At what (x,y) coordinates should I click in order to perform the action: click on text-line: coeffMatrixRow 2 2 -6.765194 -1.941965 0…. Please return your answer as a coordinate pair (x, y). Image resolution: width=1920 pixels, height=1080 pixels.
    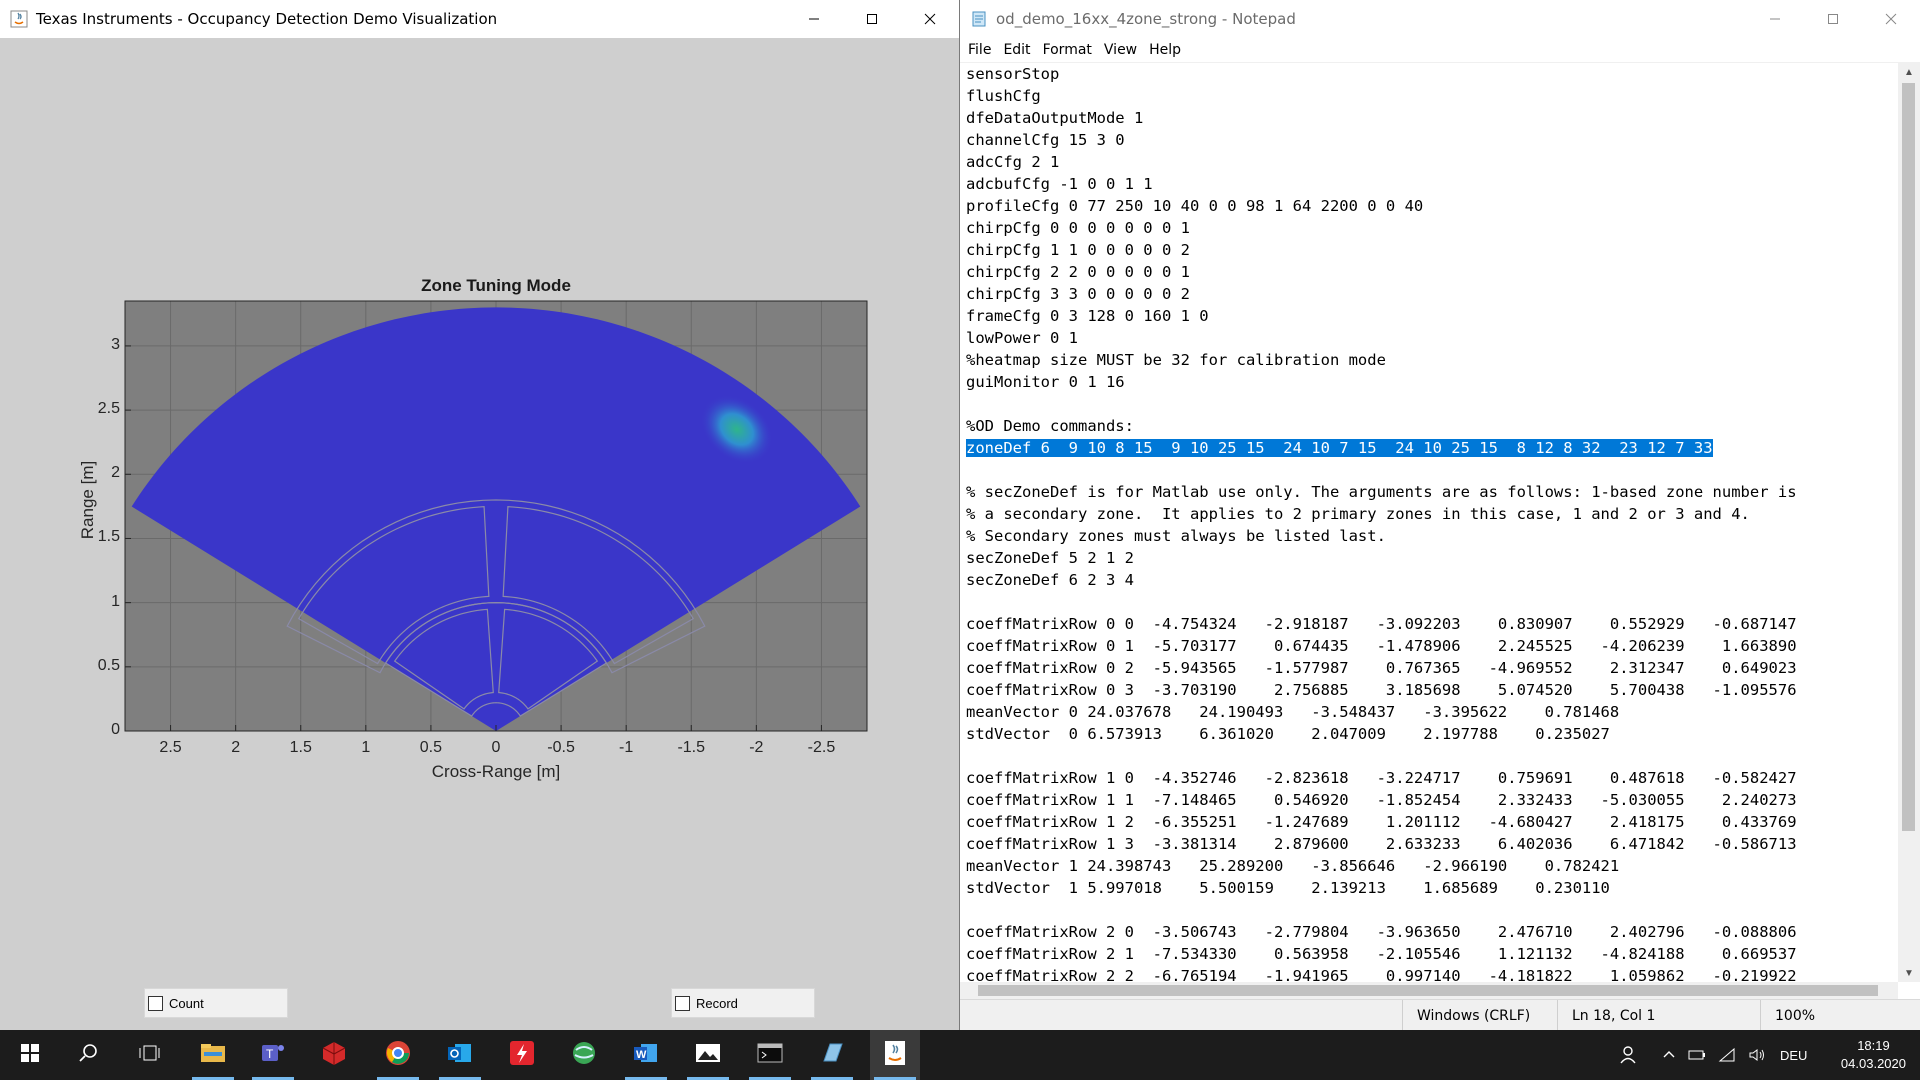
    Looking at the image, I should click on (1432, 973).